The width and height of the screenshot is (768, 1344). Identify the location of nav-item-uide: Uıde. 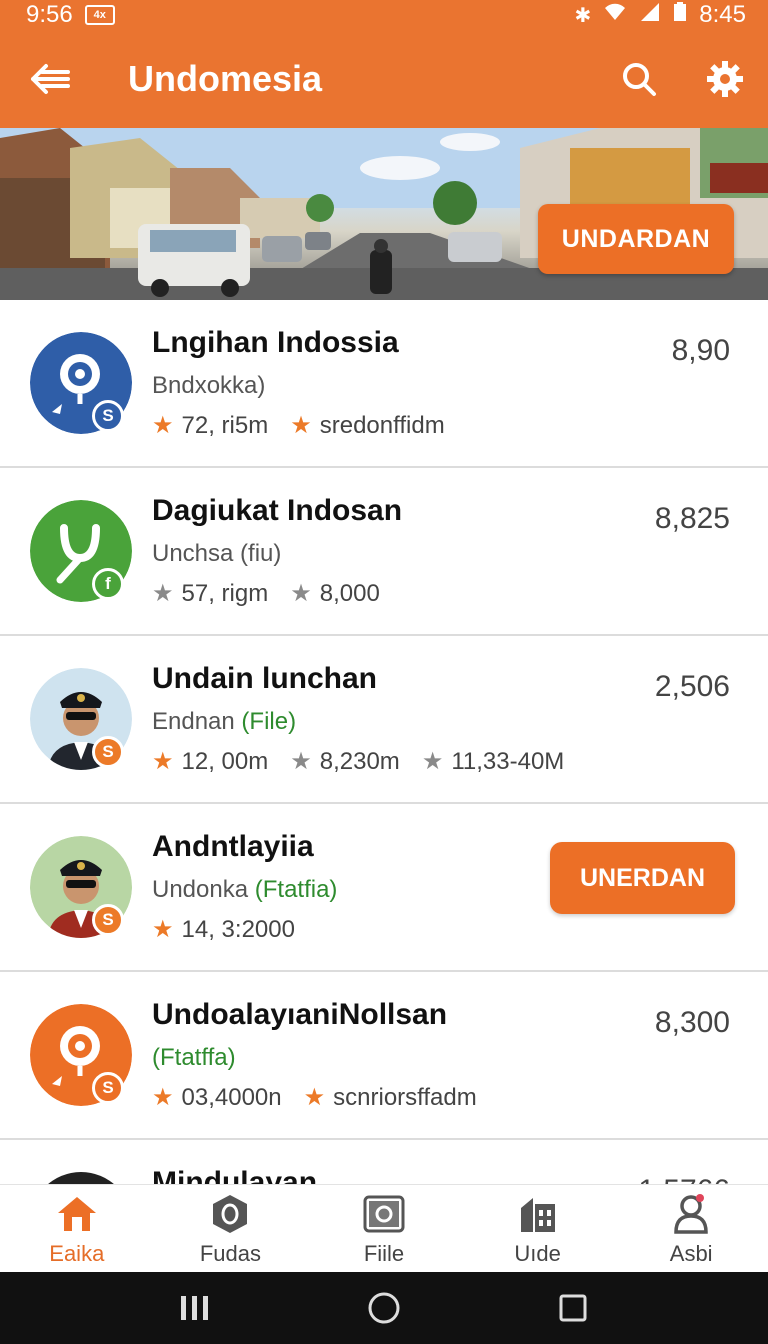
(538, 1228).